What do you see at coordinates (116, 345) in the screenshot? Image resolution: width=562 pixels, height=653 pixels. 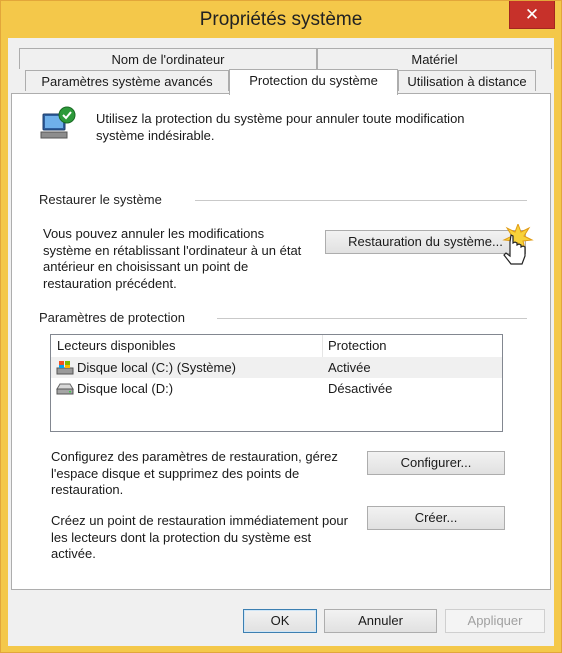 I see `column-header-drives: Lecteurs disponibles` at bounding box center [116, 345].